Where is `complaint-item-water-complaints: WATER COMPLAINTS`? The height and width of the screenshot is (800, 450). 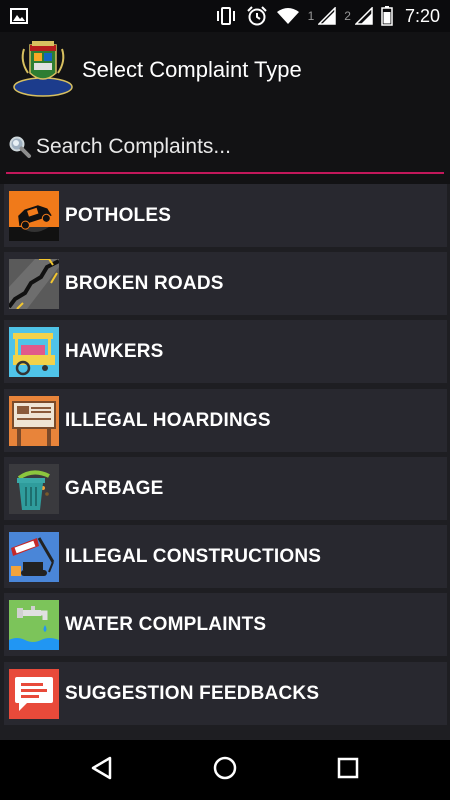
complaint-item-water-complaints: WATER COMPLAINTS is located at coordinates (225, 624).